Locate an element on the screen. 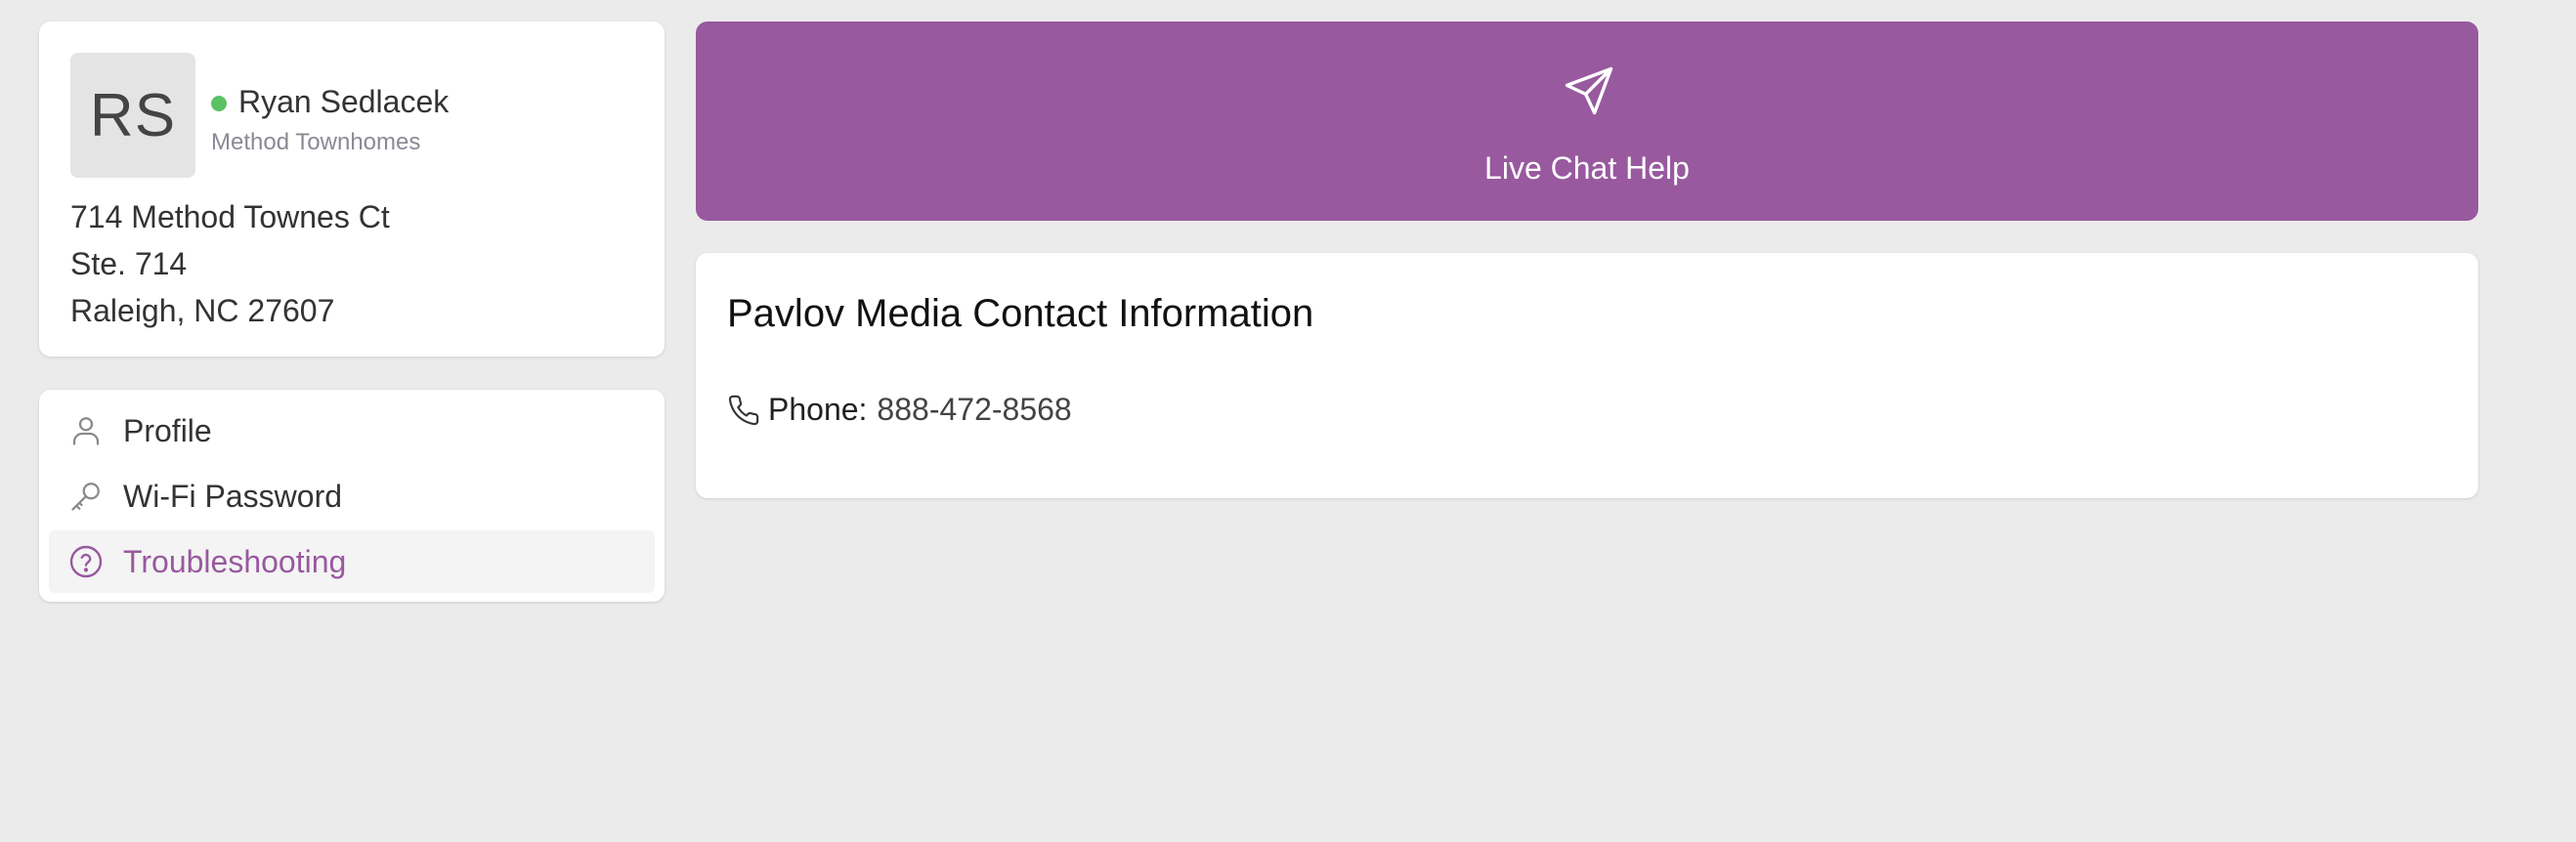 This screenshot has width=2576, height=842. nav-item-troubleshooting: Troubleshooting is located at coordinates (352, 562).